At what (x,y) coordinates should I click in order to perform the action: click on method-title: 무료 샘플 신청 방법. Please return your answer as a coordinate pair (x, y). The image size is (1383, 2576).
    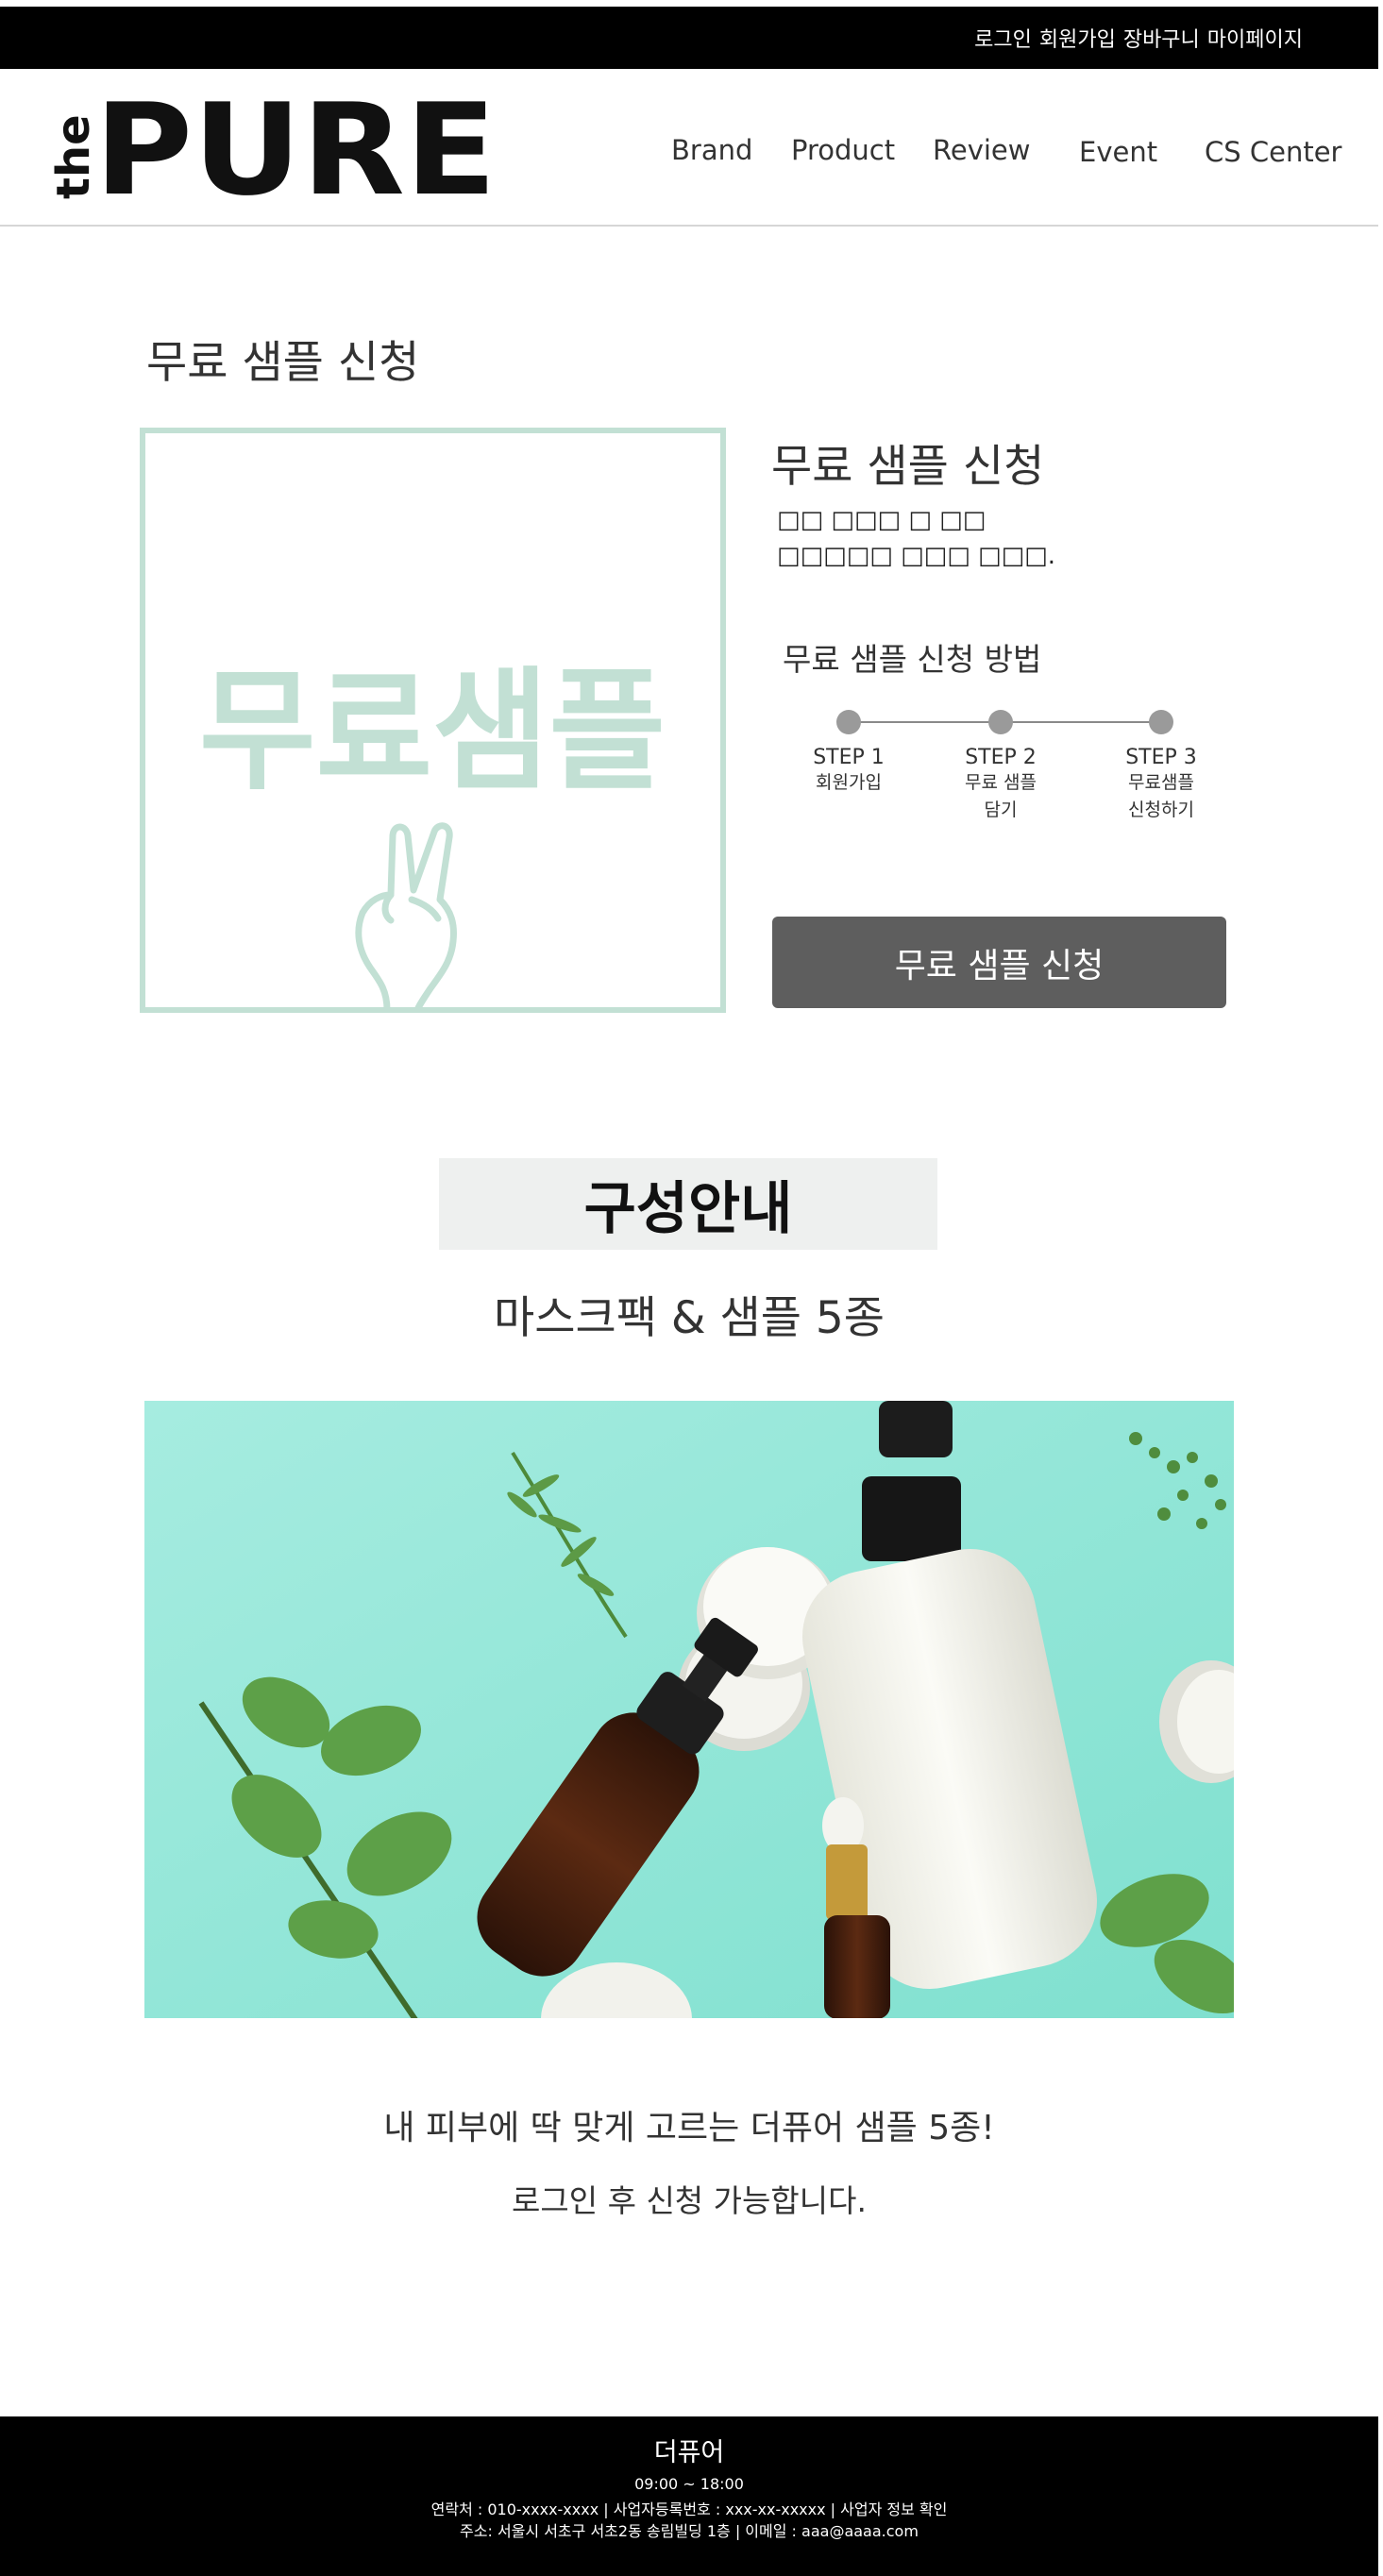
    Looking at the image, I should click on (912, 659).